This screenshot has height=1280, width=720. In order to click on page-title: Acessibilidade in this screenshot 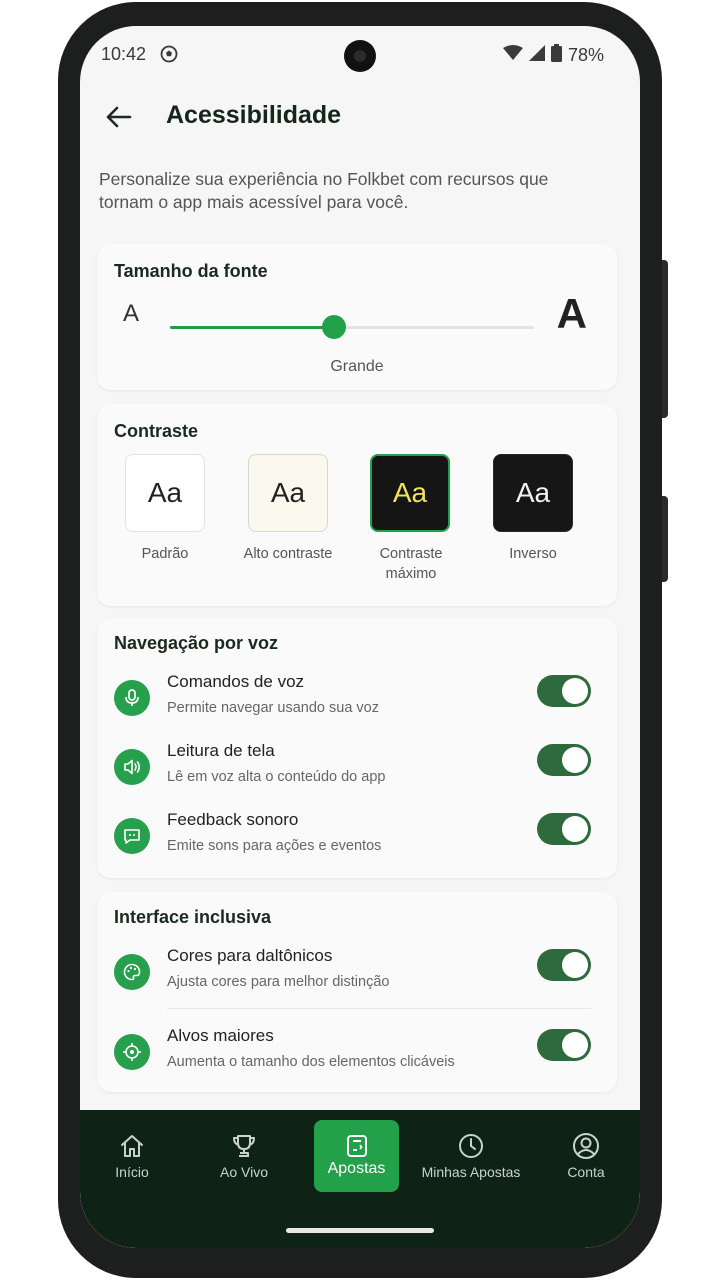, I will do `click(254, 115)`.